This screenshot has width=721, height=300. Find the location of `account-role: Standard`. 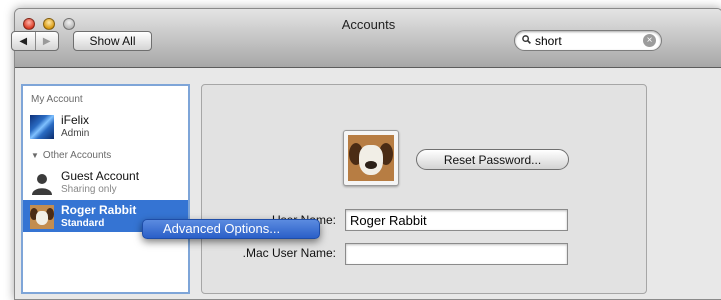

account-role: Standard is located at coordinates (83, 223).